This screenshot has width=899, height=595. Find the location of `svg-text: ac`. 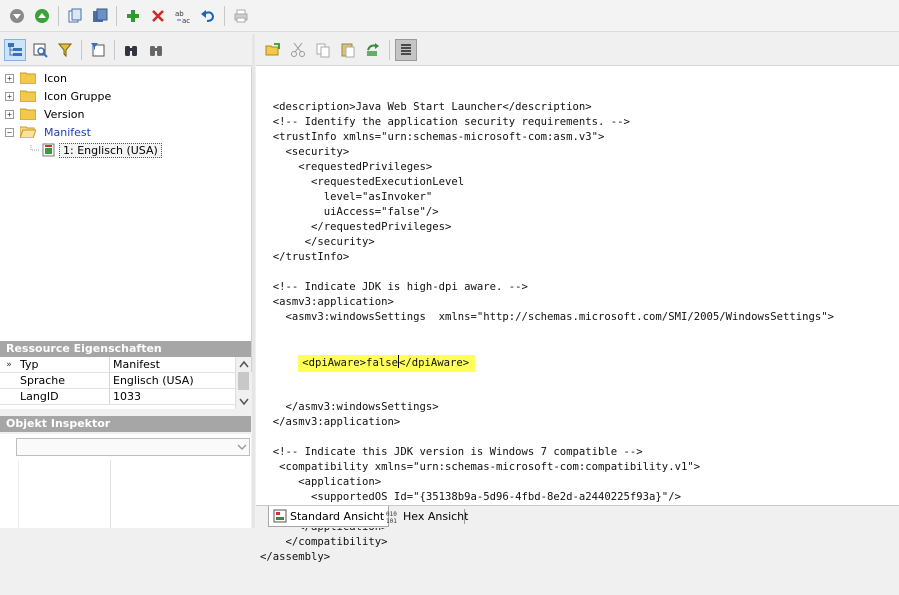

svg-text: ac is located at coordinates (186, 20).